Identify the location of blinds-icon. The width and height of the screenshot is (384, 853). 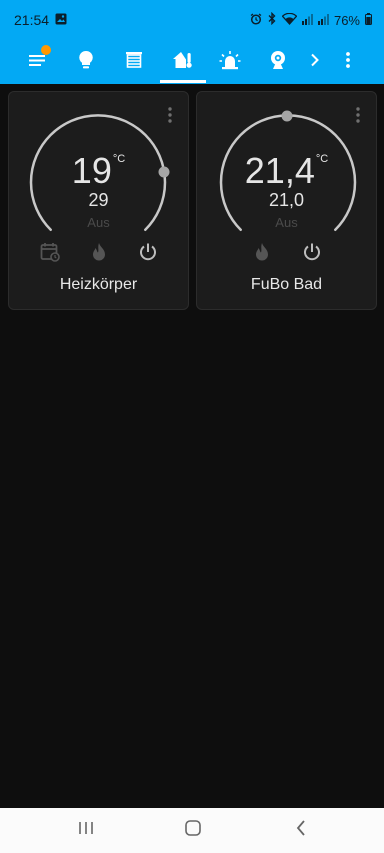
(134, 60).